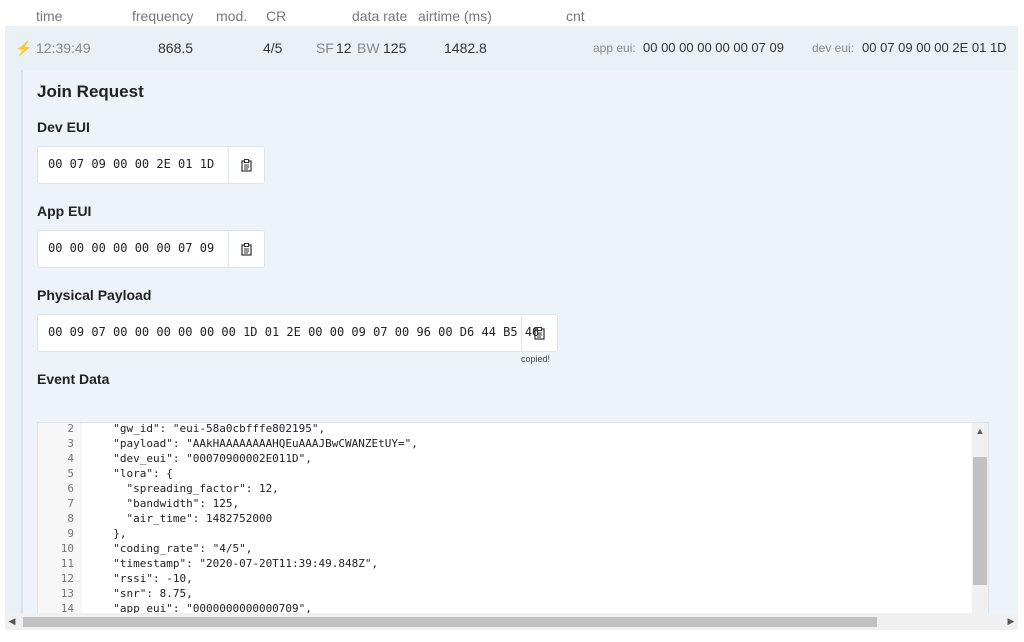 The width and height of the screenshot is (1024, 642). What do you see at coordinates (276, 16) in the screenshot?
I see `col-cr: CR` at bounding box center [276, 16].